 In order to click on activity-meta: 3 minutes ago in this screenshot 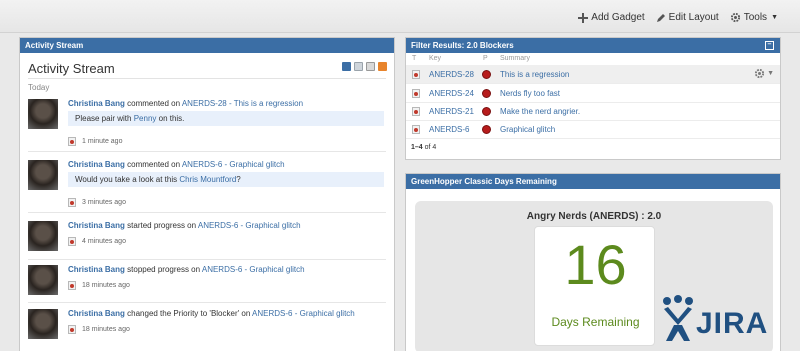, I will do `click(97, 202)`.